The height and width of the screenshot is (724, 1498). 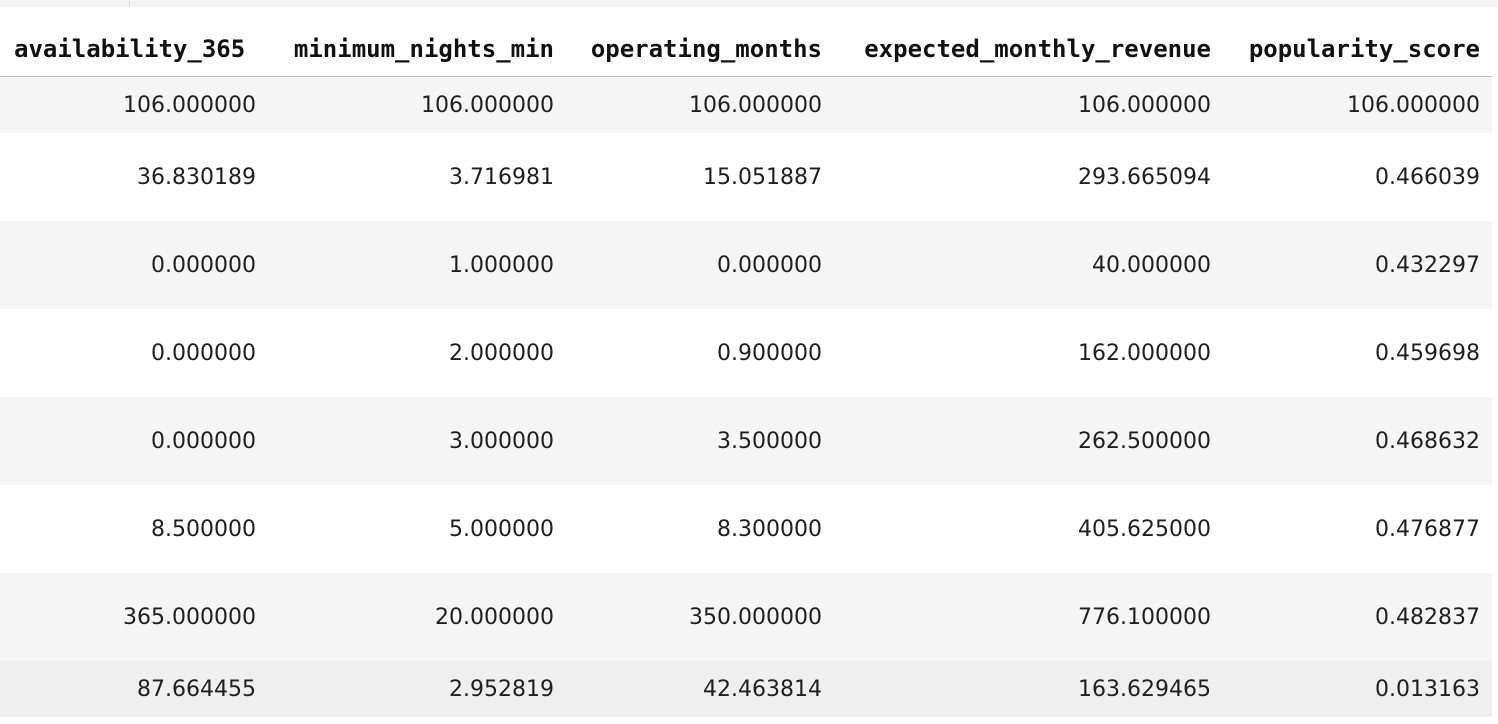 What do you see at coordinates (134, 689) in the screenshot?
I see `table-cell: 87.664455` at bounding box center [134, 689].